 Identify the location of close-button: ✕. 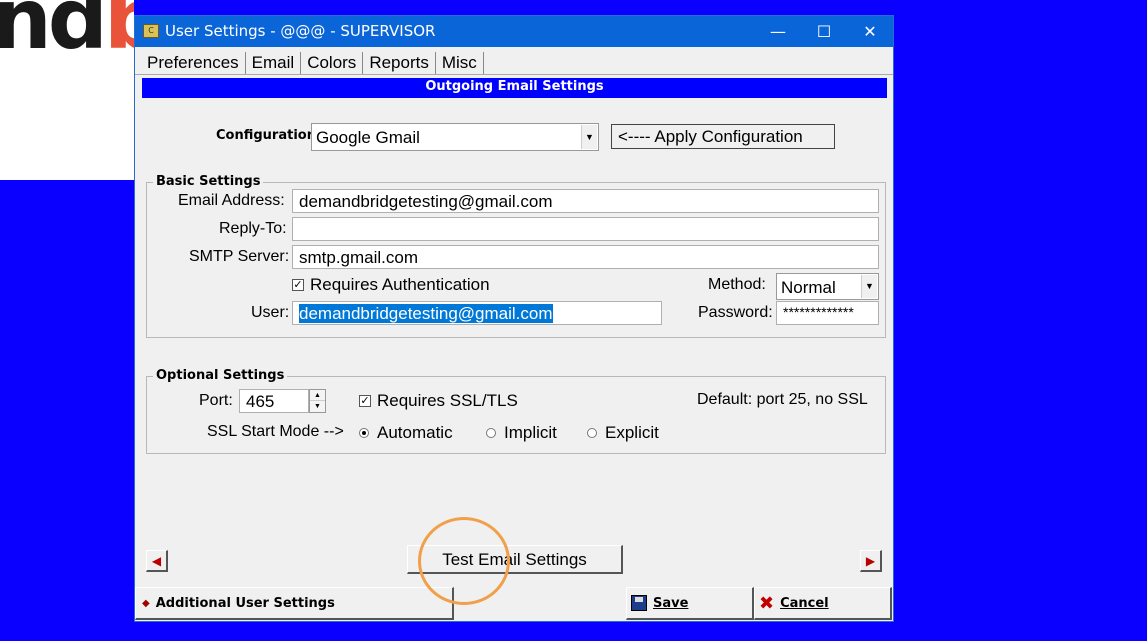
(870, 31).